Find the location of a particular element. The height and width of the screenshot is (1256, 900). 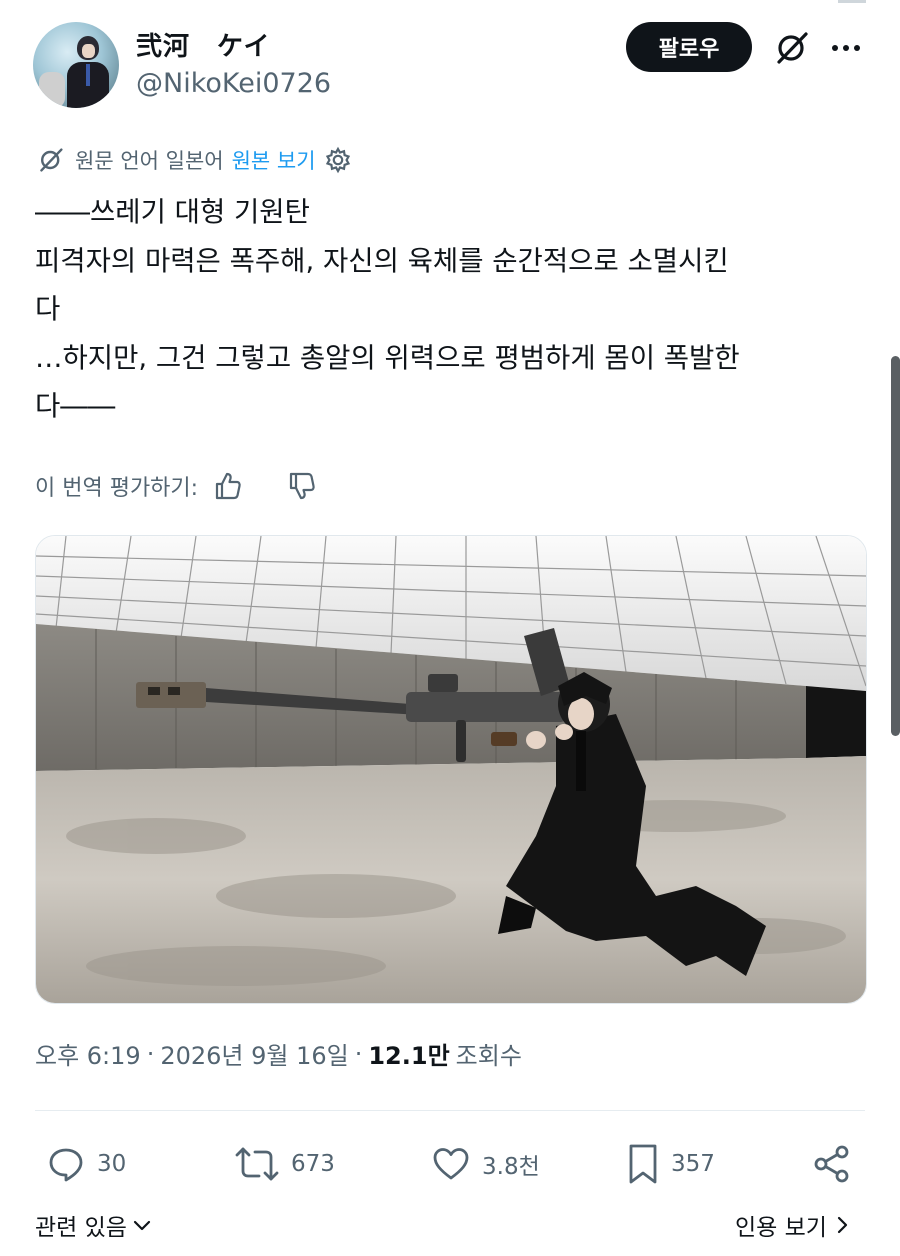

chevron-right-icon is located at coordinates (842, 1225).